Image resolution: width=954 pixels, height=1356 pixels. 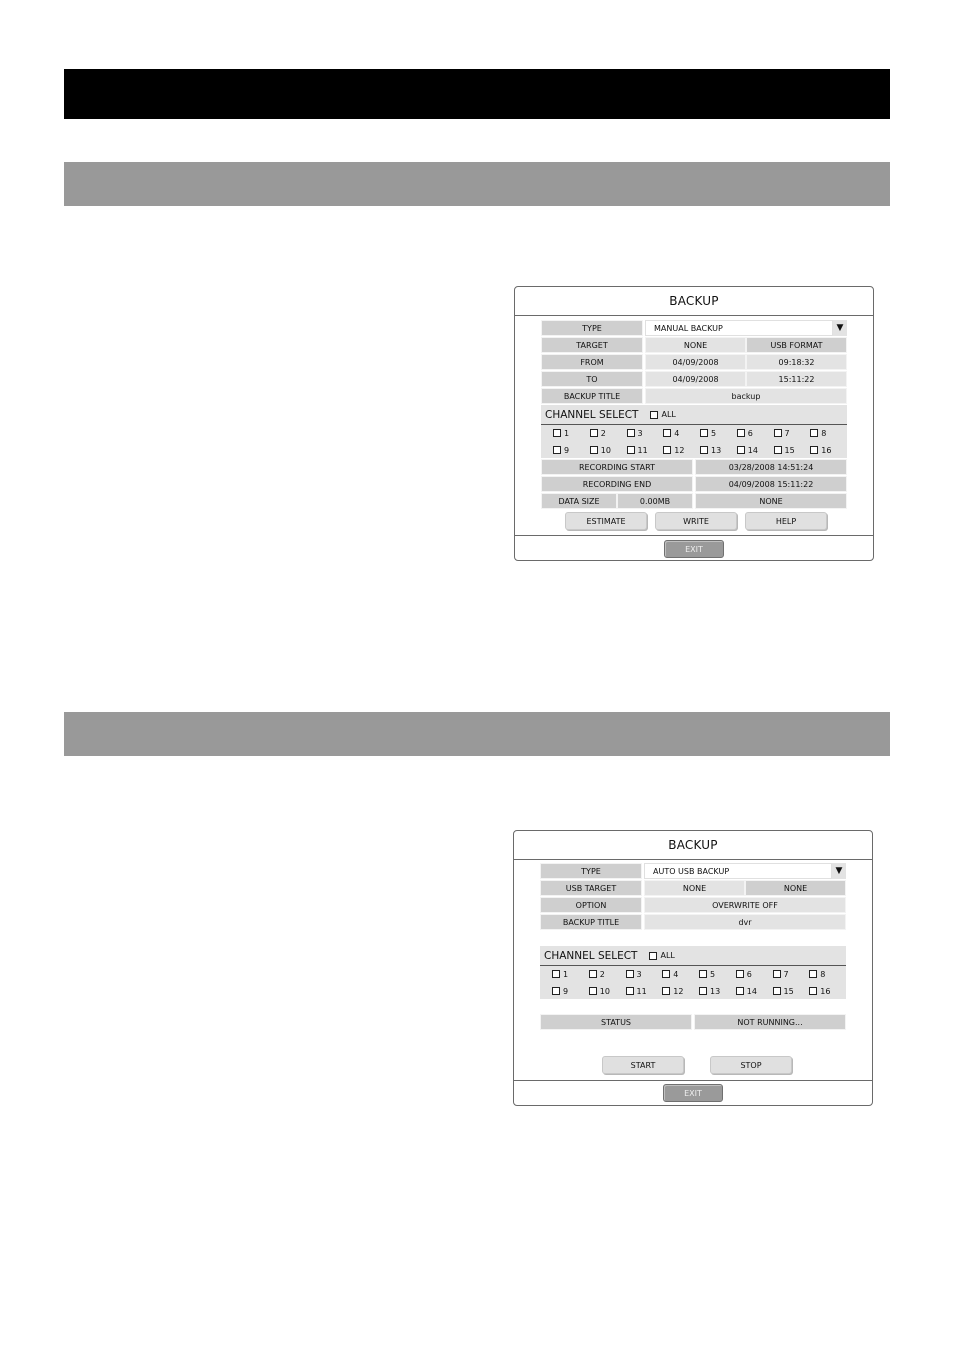 What do you see at coordinates (695, 379) in the screenshot?
I see `to-date-field: 04/09/2008` at bounding box center [695, 379].